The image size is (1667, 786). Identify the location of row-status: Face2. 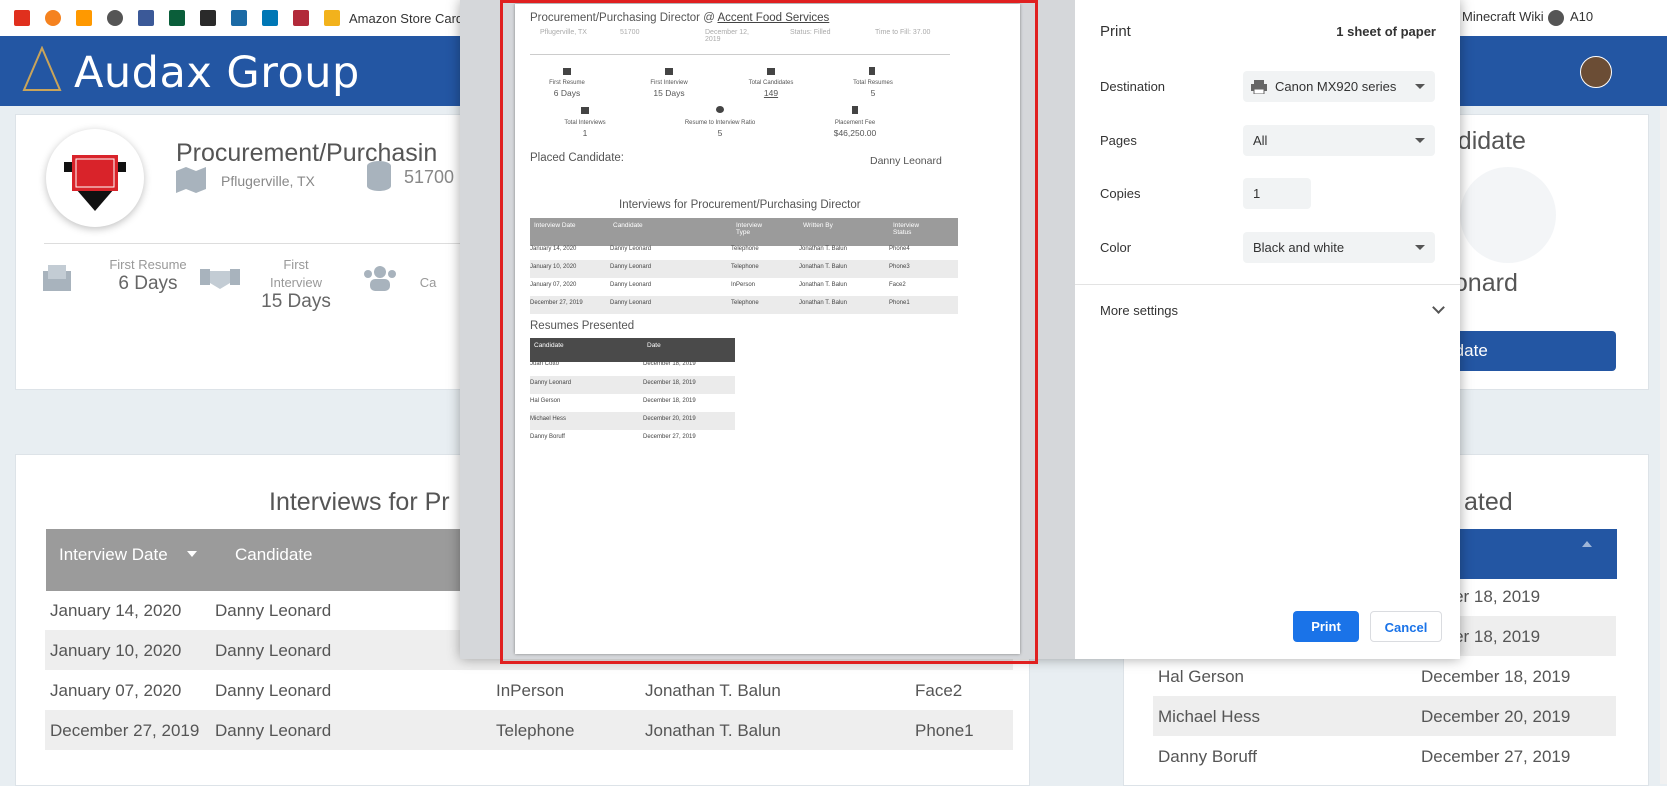
(939, 690).